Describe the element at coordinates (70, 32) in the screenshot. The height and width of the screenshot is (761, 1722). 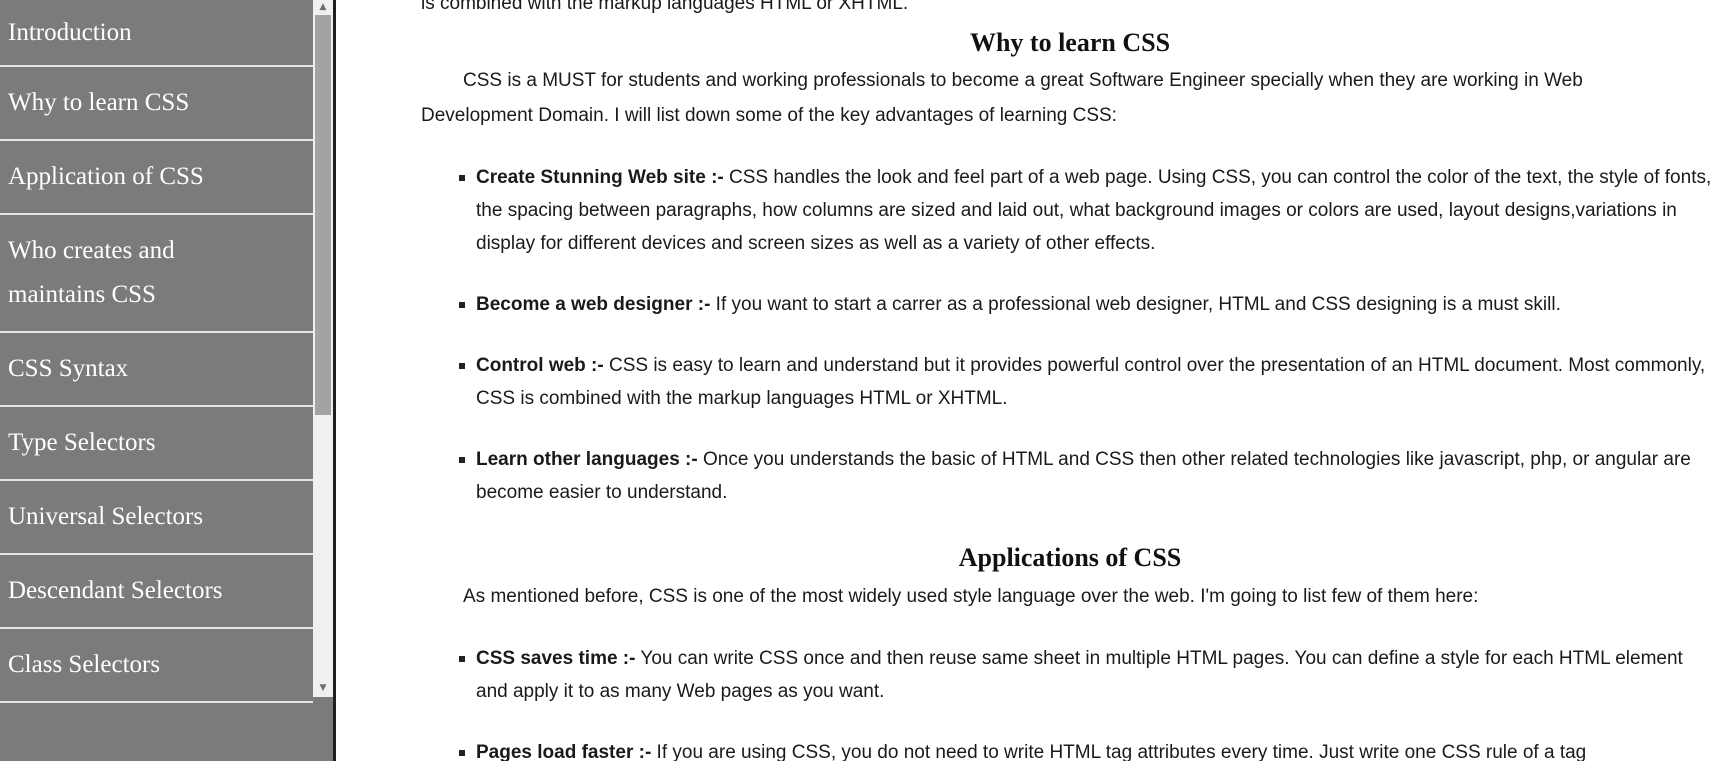
I see `sidebar-item-label: Introduction` at that location.